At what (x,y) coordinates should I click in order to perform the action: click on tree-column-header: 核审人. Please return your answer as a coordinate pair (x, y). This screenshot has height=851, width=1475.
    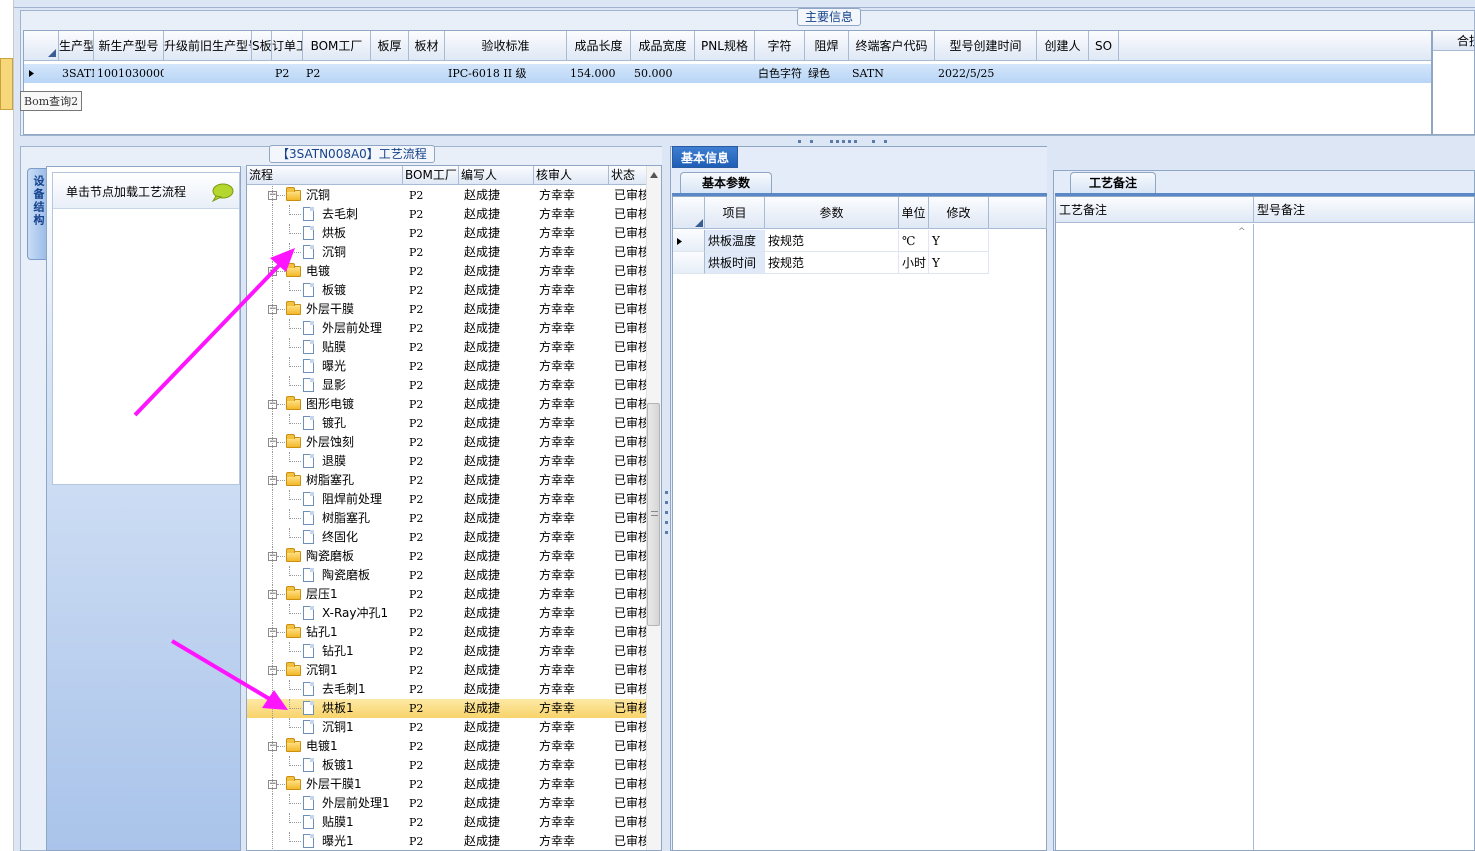
    Looking at the image, I should click on (571, 175).